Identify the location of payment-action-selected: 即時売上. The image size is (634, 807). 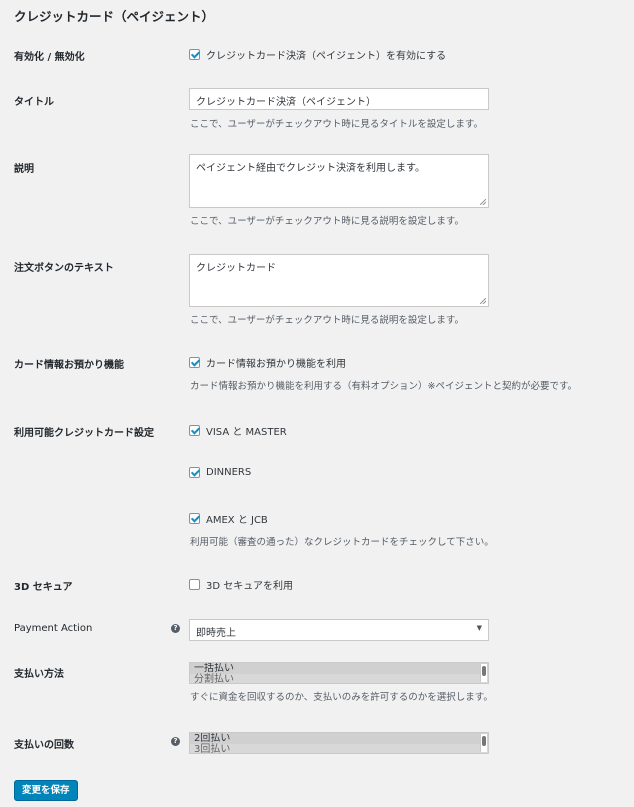
(216, 633).